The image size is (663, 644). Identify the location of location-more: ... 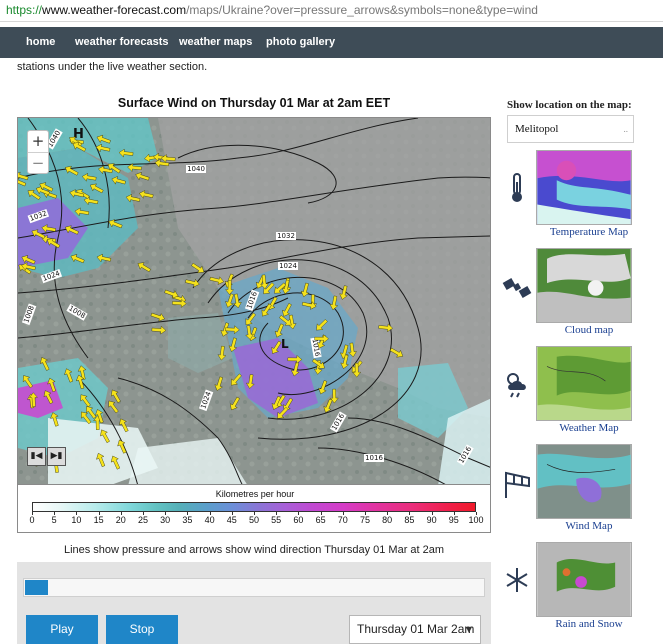
(626, 129).